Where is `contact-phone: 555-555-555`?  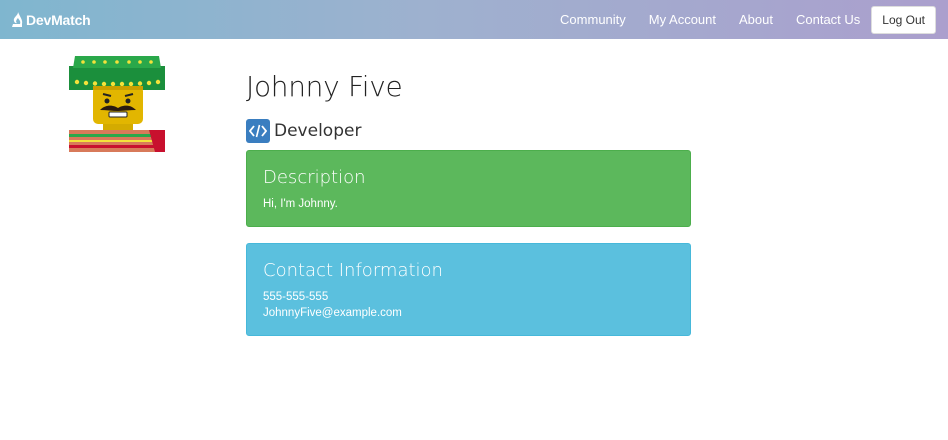 contact-phone: 555-555-555 is located at coordinates (296, 297).